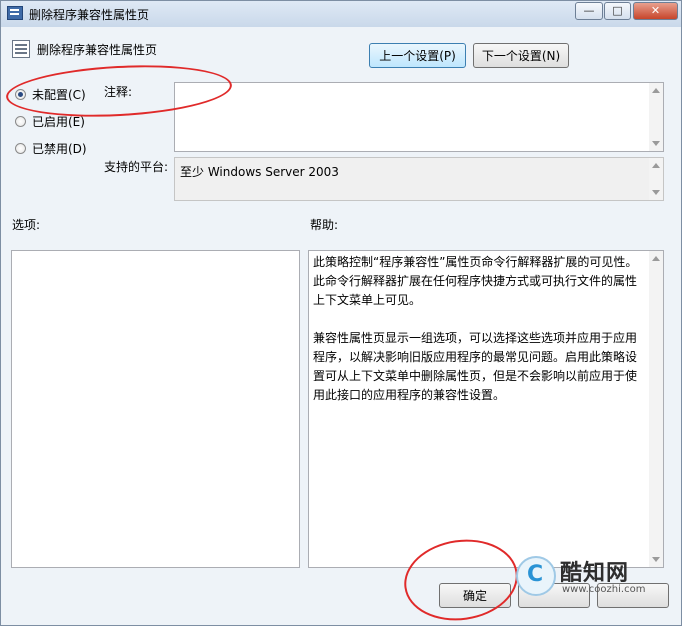 This screenshot has height=628, width=682. What do you see at coordinates (419, 179) in the screenshot?
I see `platform-field: 至少 Windows Server 2003` at bounding box center [419, 179].